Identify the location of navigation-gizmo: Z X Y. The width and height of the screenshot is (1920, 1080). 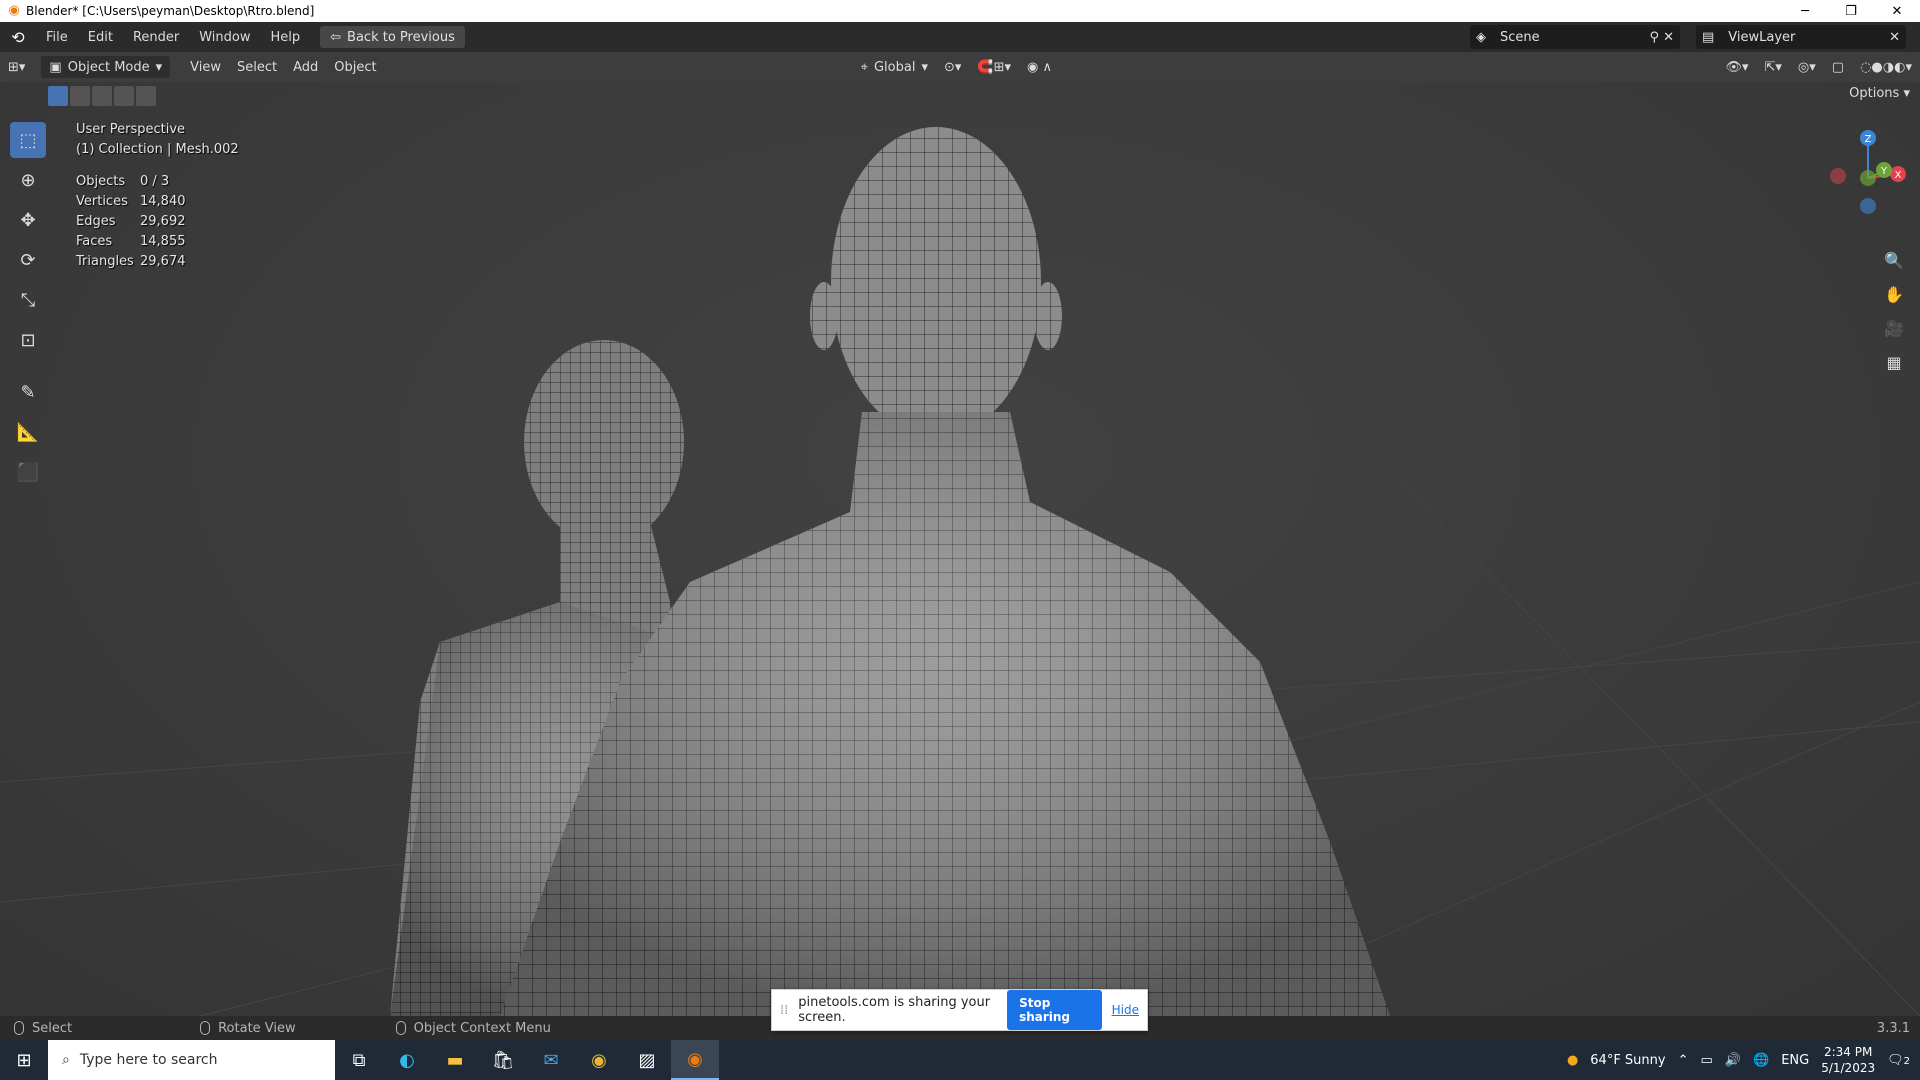
(1865, 172).